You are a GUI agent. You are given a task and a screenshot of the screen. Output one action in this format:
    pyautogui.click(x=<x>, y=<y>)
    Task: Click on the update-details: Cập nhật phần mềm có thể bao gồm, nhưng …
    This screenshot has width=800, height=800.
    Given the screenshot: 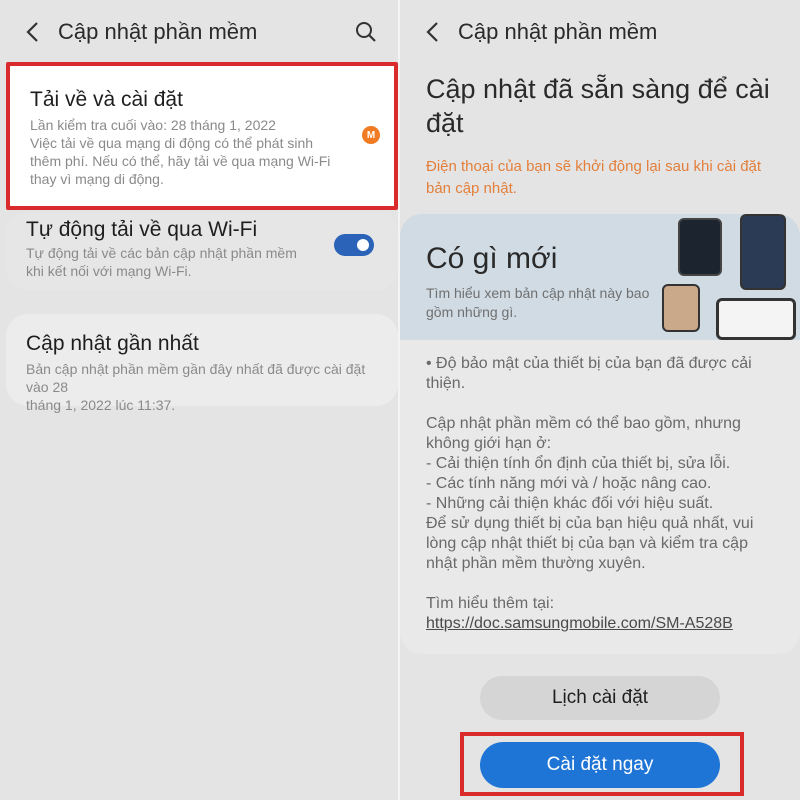 What is the action you would take?
    pyautogui.click(x=590, y=493)
    